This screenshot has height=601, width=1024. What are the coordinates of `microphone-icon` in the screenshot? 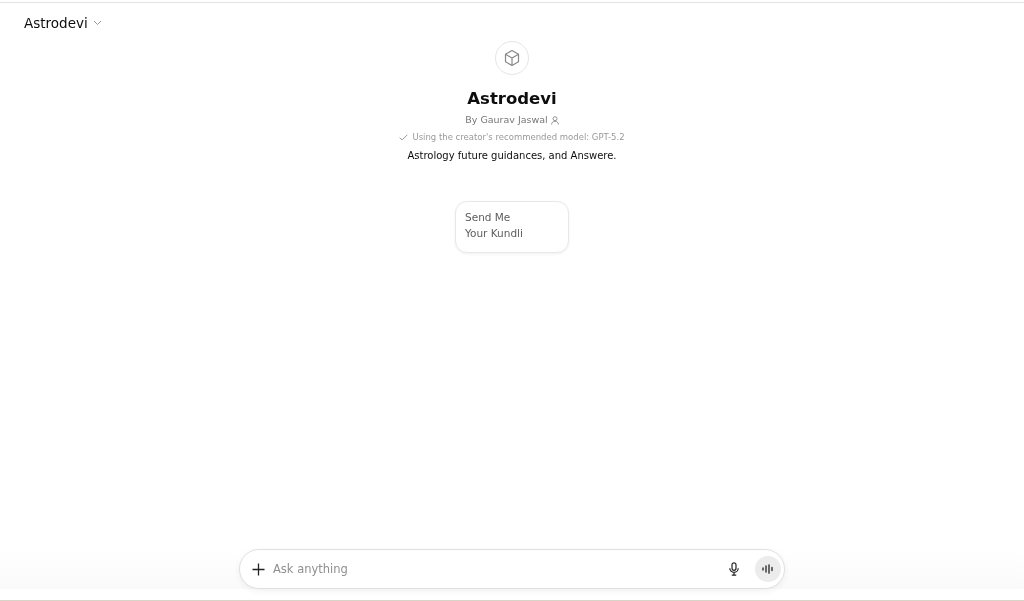 It's located at (734, 569).